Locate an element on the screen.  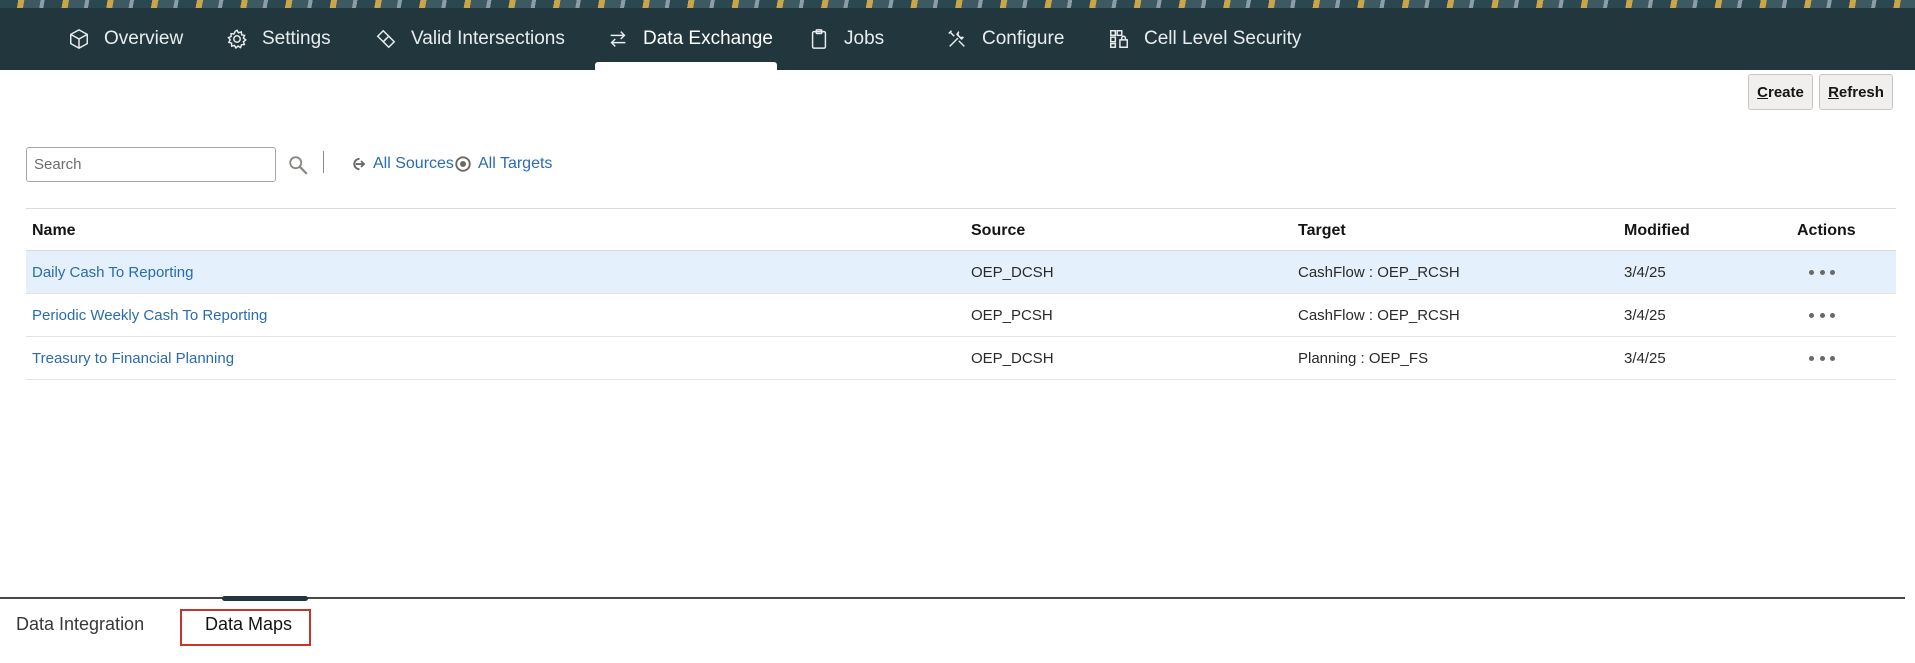
refresh-button-mnemonic: R is located at coordinates (1833, 92).